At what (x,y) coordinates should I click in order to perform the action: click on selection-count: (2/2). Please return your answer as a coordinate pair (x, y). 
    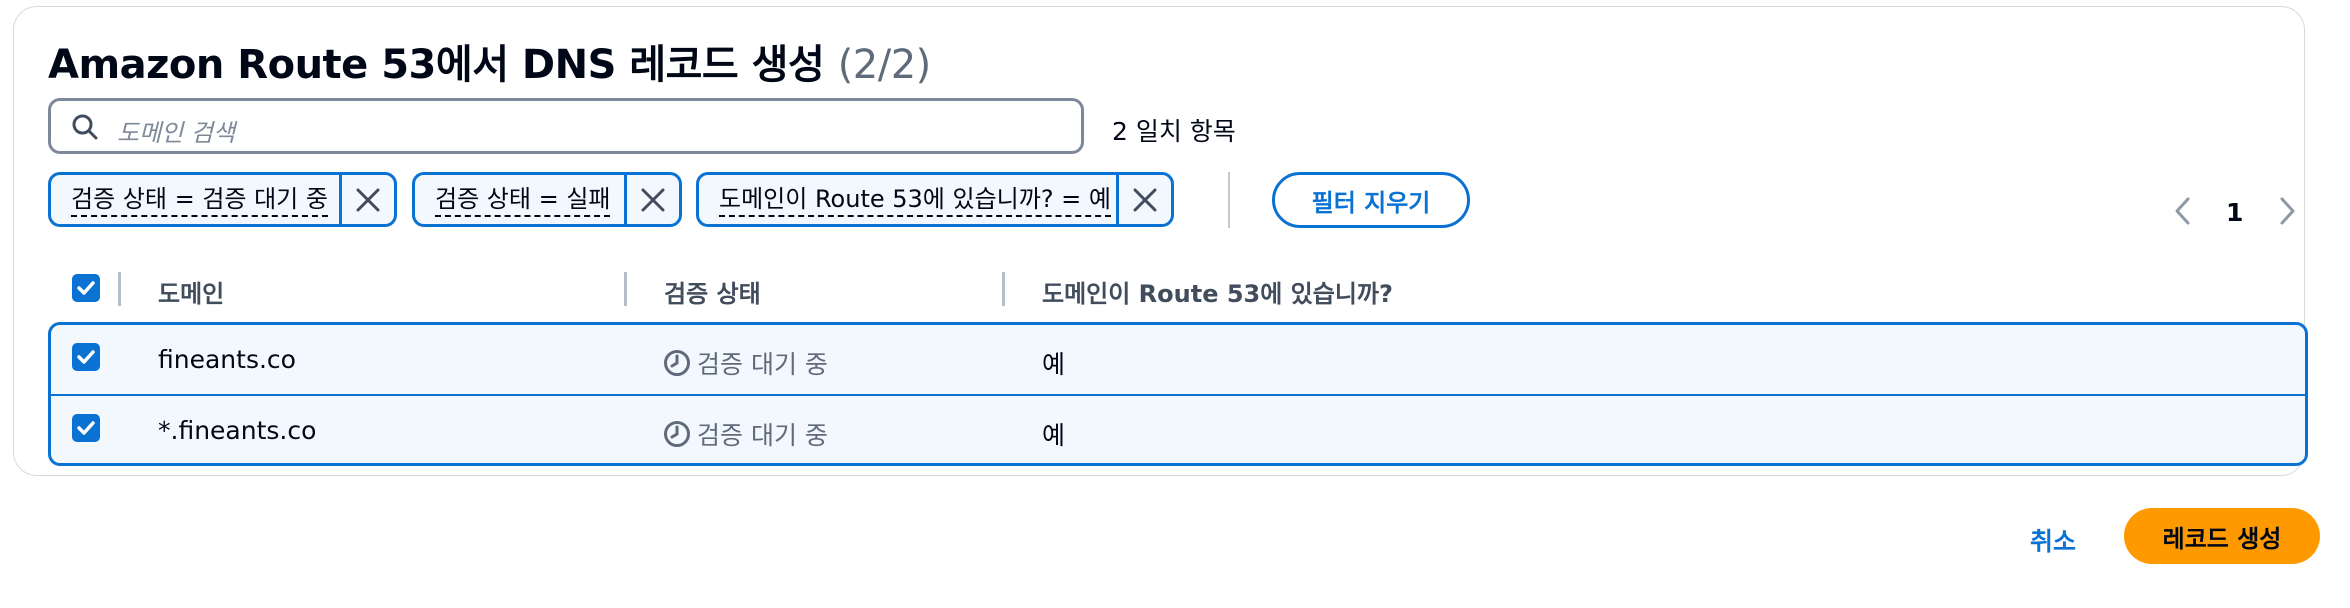
    Looking at the image, I should click on (884, 65).